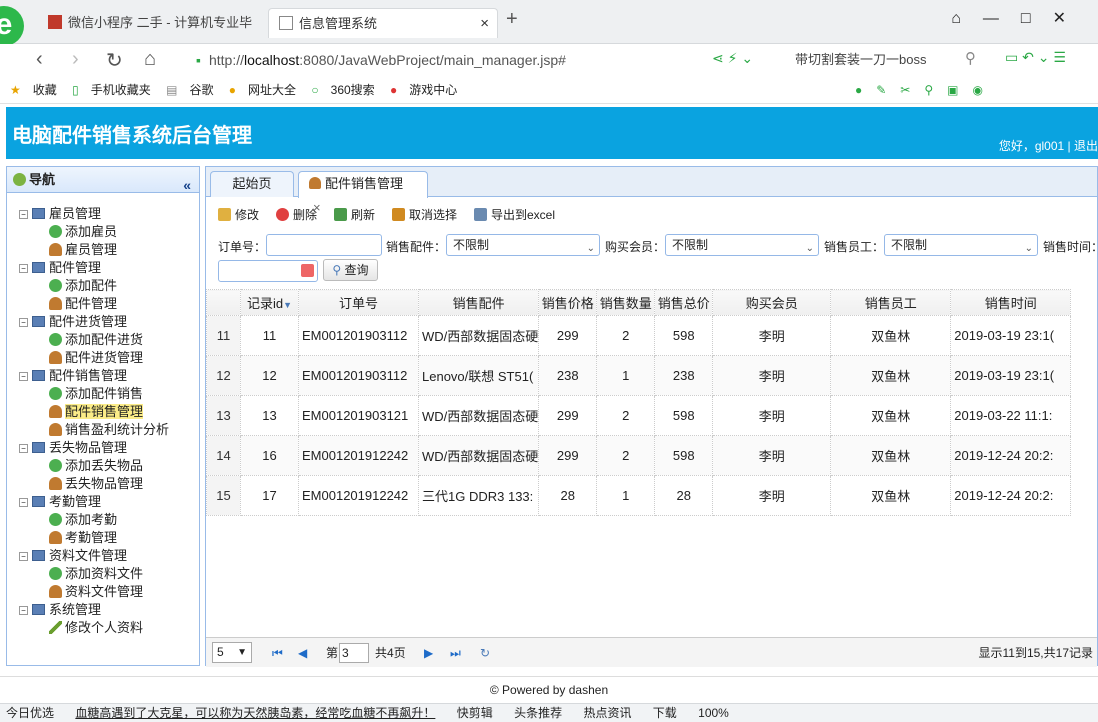 The image size is (1098, 722). Describe the element at coordinates (252, 184) in the screenshot. I see `tab-home: 起始页` at that location.